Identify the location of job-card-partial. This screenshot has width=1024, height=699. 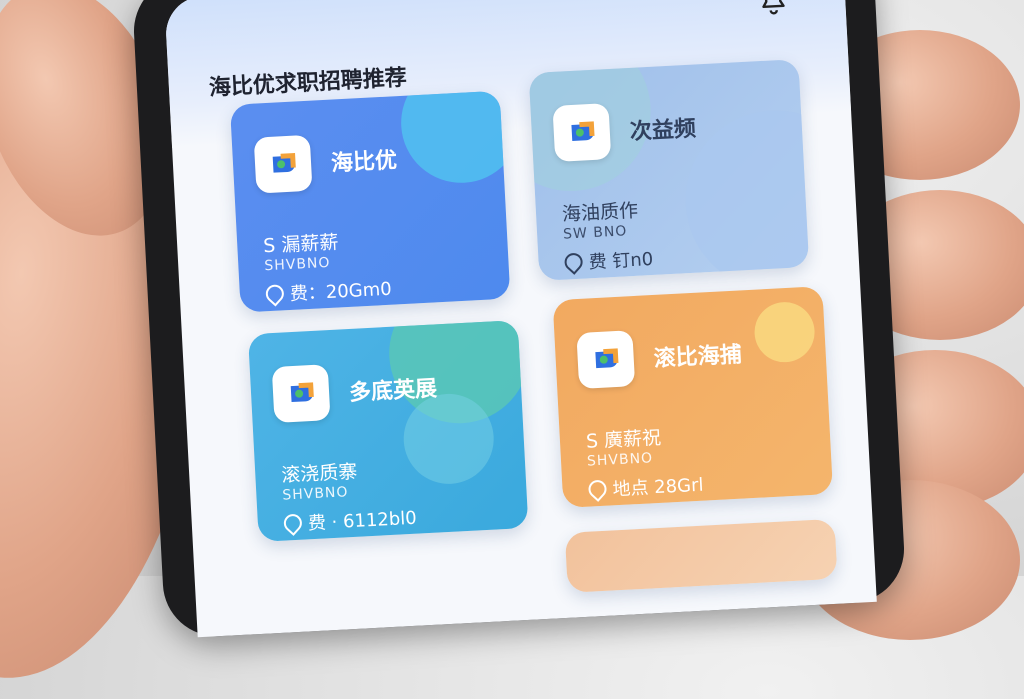
(701, 555).